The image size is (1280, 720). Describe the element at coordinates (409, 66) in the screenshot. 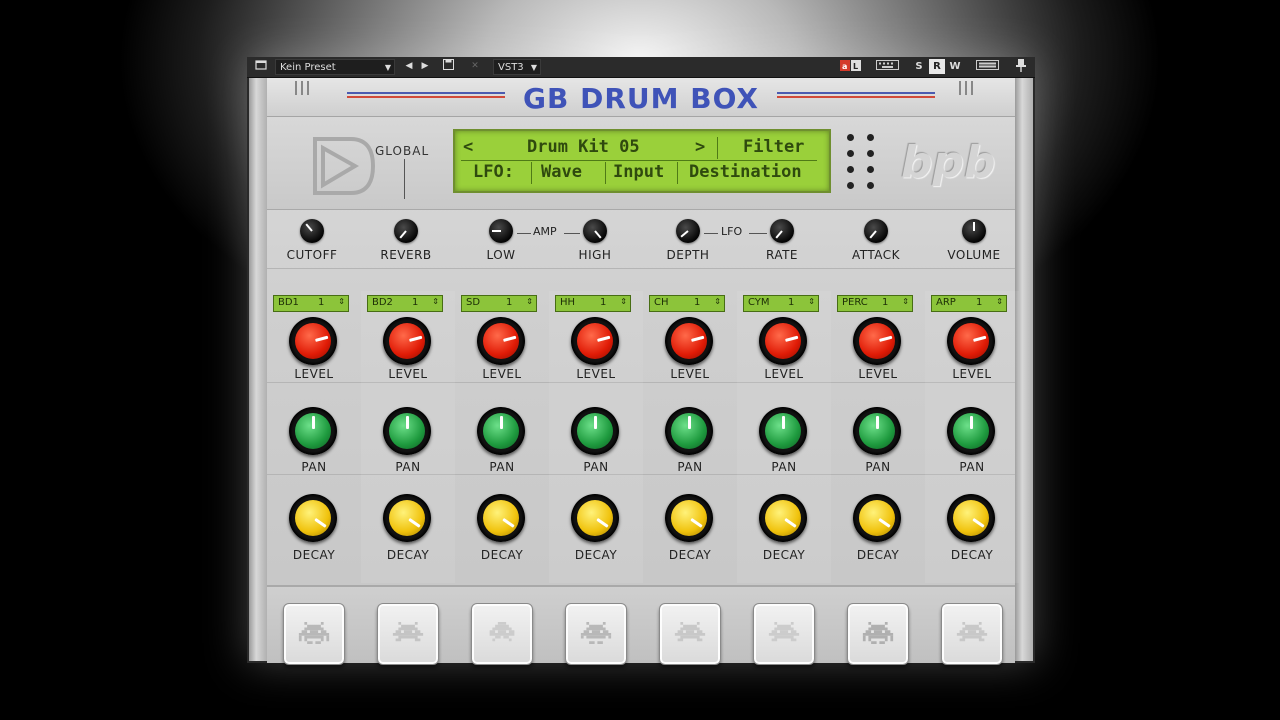

I see `previous-preset-icon: ◀` at that location.